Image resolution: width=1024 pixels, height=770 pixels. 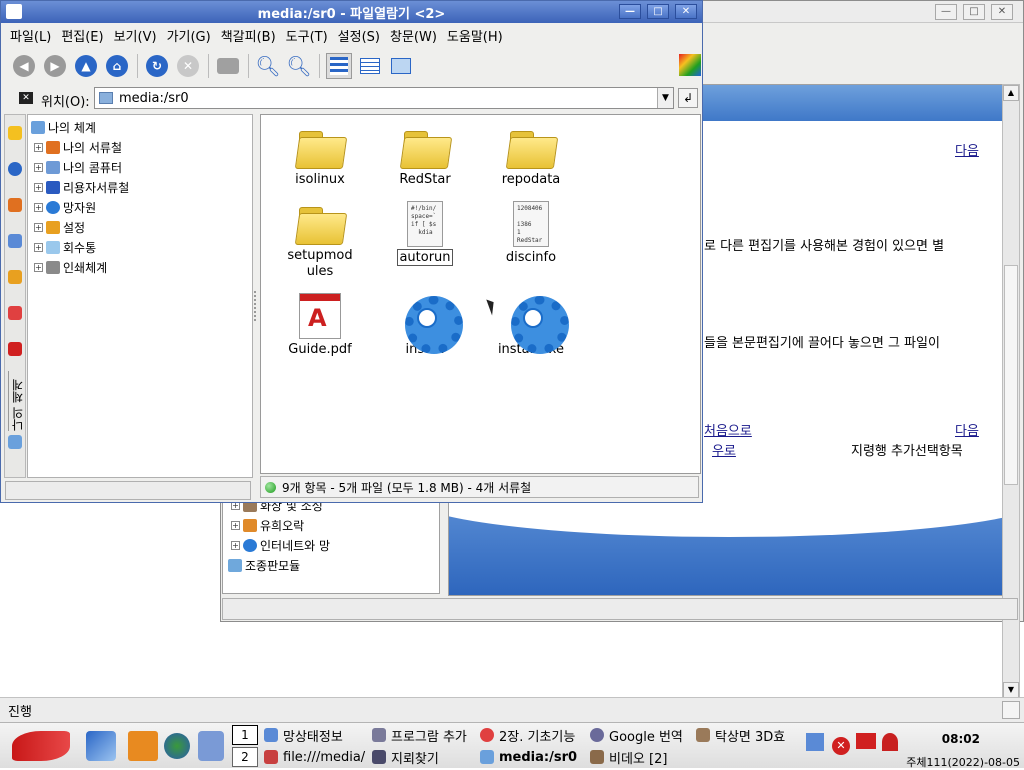 I want to click on tree-item-my-documents: + 나의 서류철, so click(x=141, y=147).